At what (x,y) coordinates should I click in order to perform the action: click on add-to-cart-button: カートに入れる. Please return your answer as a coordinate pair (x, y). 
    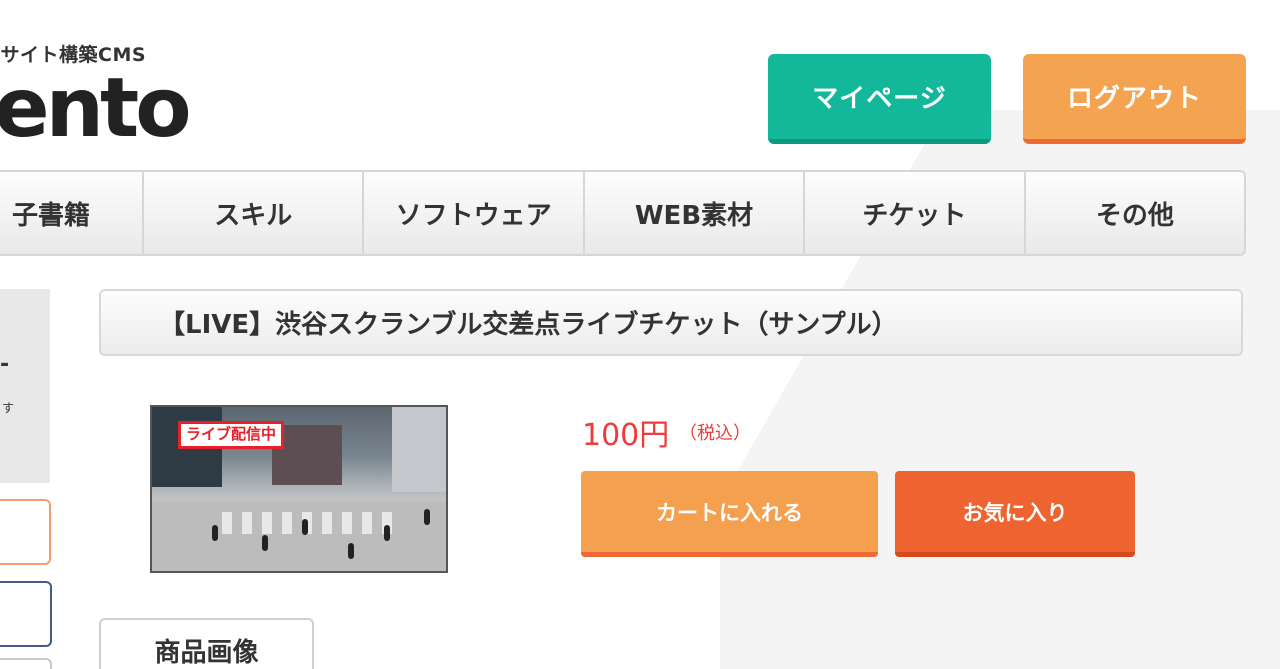
    Looking at the image, I should click on (729, 514).